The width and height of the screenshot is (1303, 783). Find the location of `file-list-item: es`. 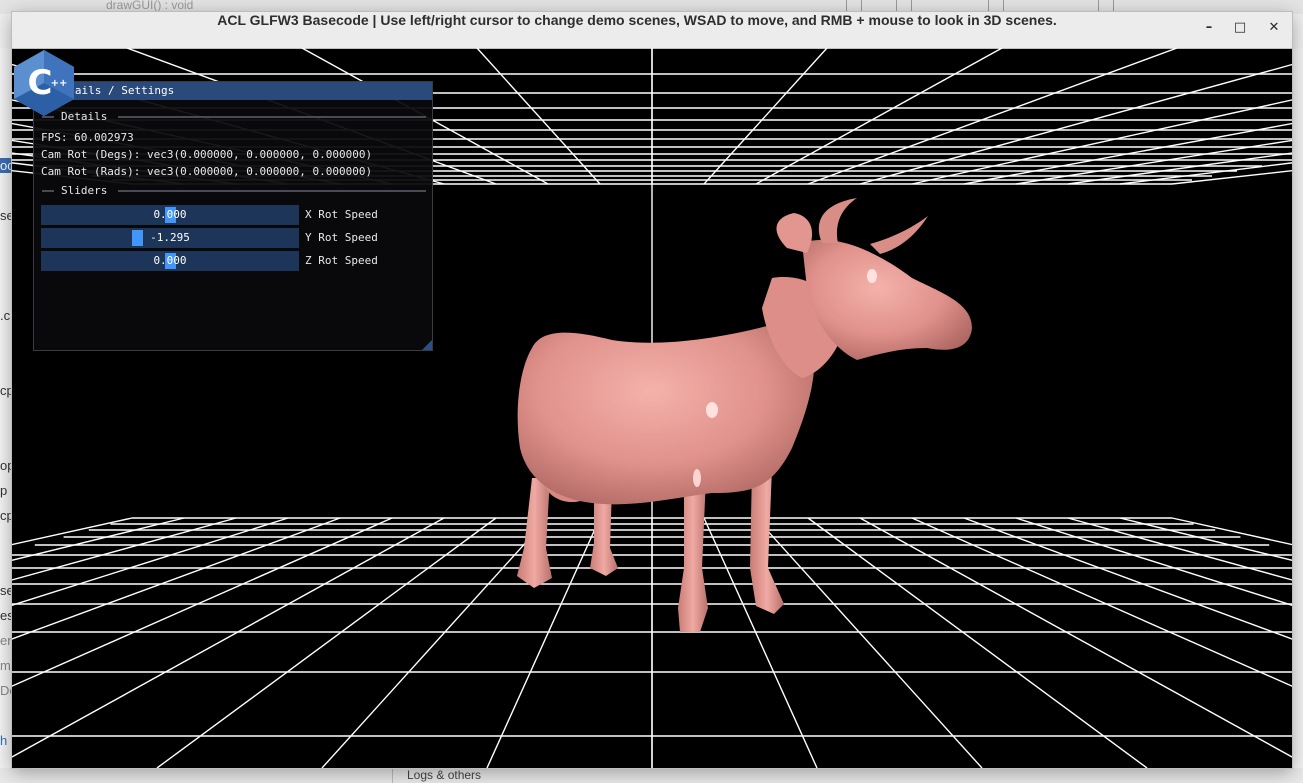

file-list-item: es is located at coordinates (6, 615).